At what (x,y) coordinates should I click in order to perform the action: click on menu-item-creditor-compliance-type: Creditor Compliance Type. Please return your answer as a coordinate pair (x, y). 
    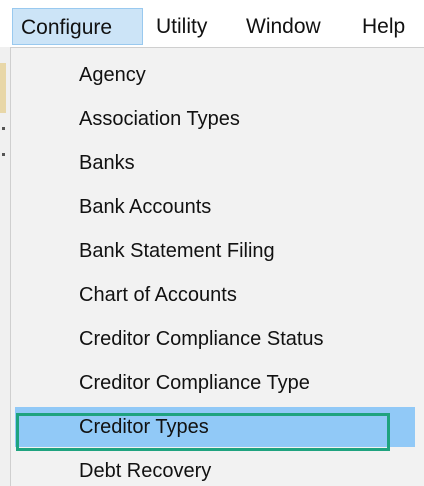
    Looking at the image, I should click on (215, 383).